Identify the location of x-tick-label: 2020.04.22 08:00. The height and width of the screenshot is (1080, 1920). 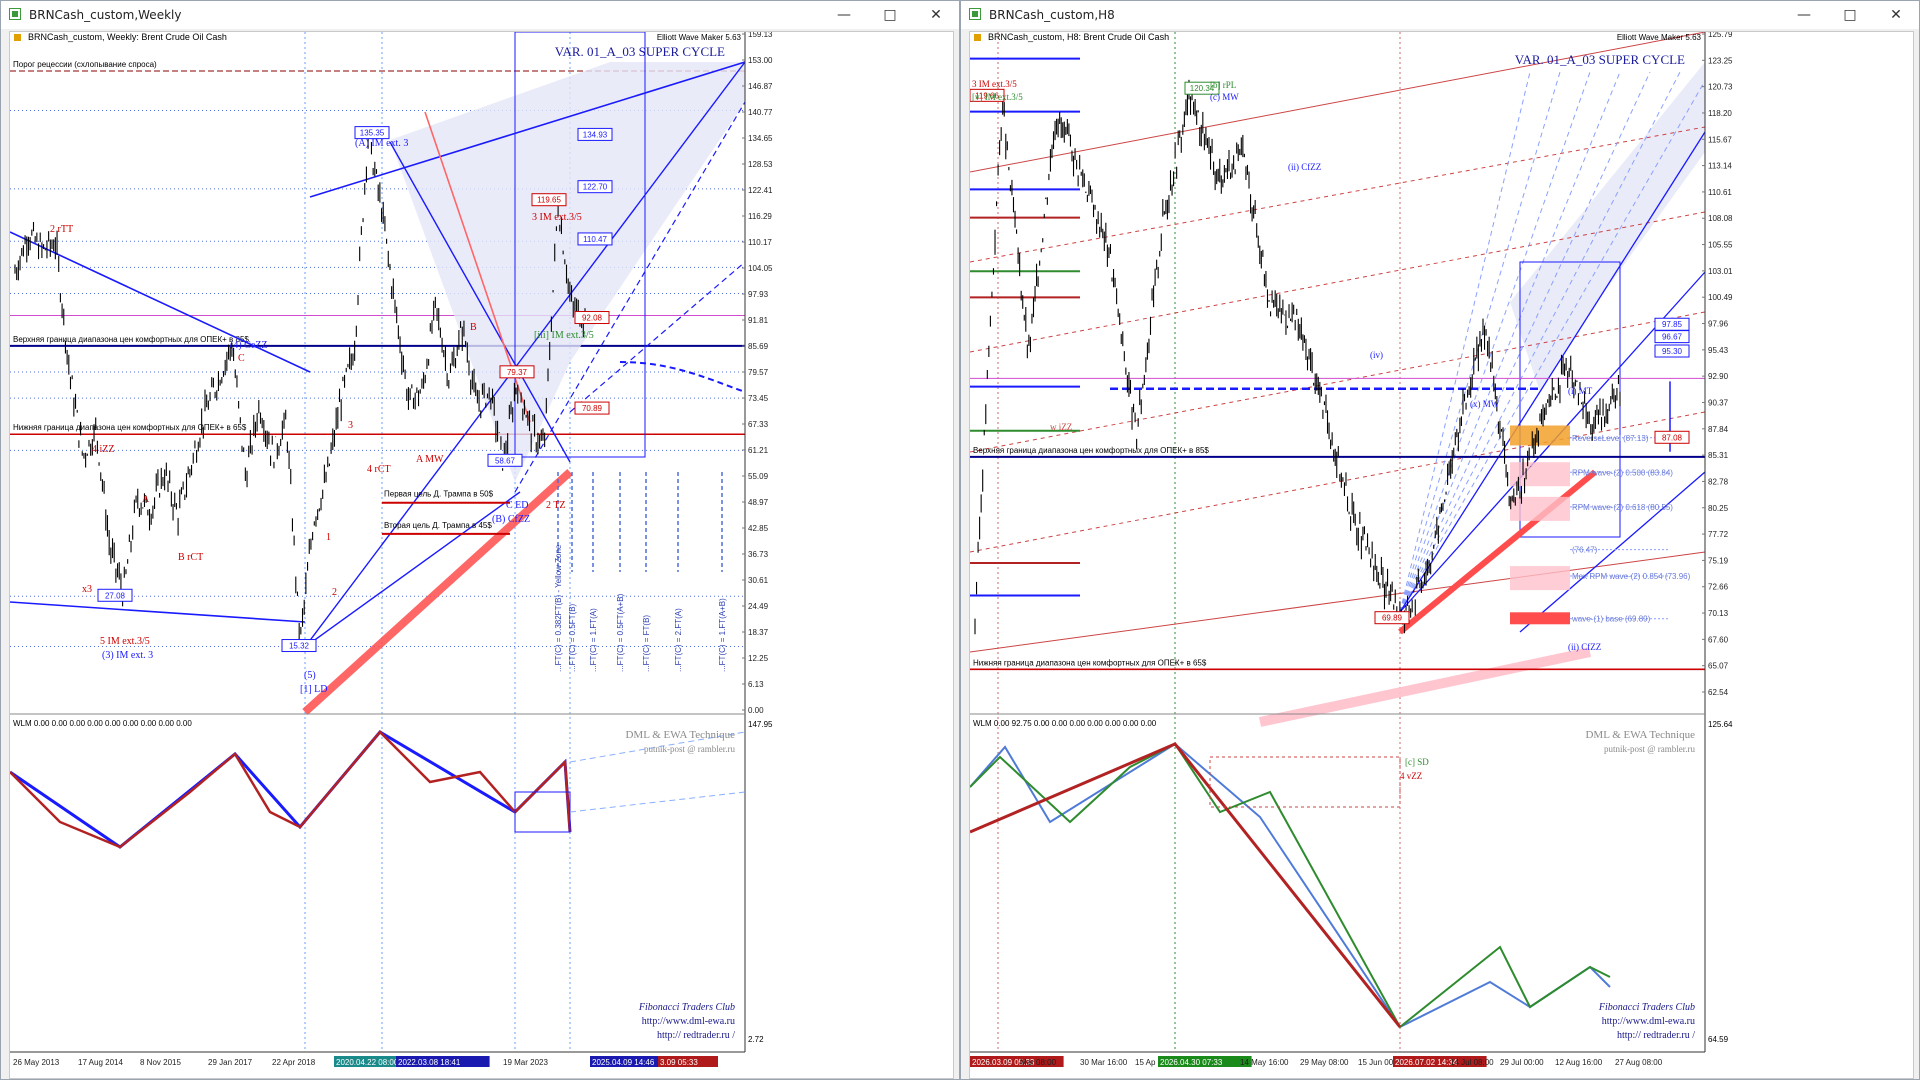
(367, 1062).